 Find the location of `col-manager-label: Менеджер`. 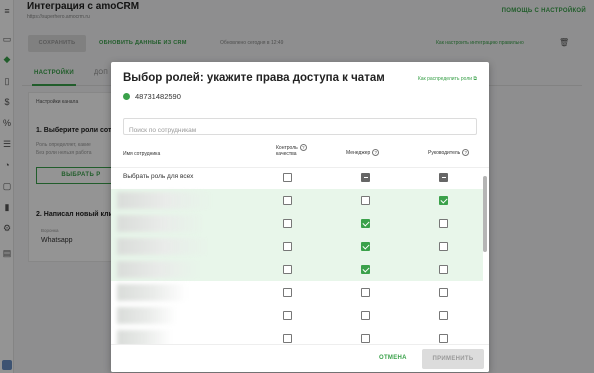

col-manager-label: Менеджер is located at coordinates (358, 152).